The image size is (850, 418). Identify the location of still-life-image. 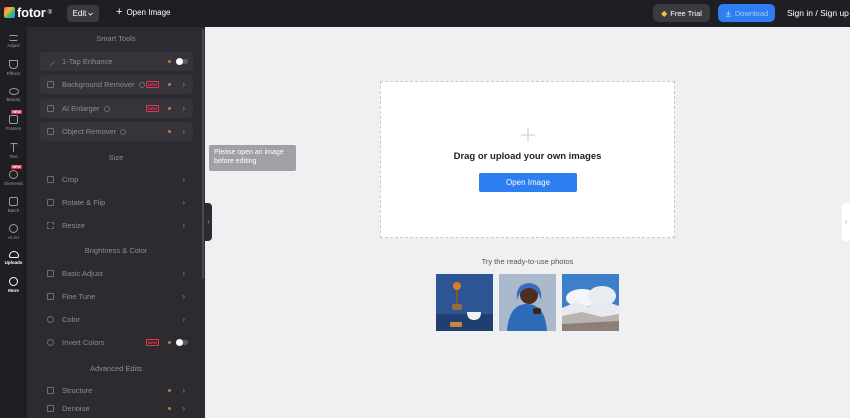
(464, 302).